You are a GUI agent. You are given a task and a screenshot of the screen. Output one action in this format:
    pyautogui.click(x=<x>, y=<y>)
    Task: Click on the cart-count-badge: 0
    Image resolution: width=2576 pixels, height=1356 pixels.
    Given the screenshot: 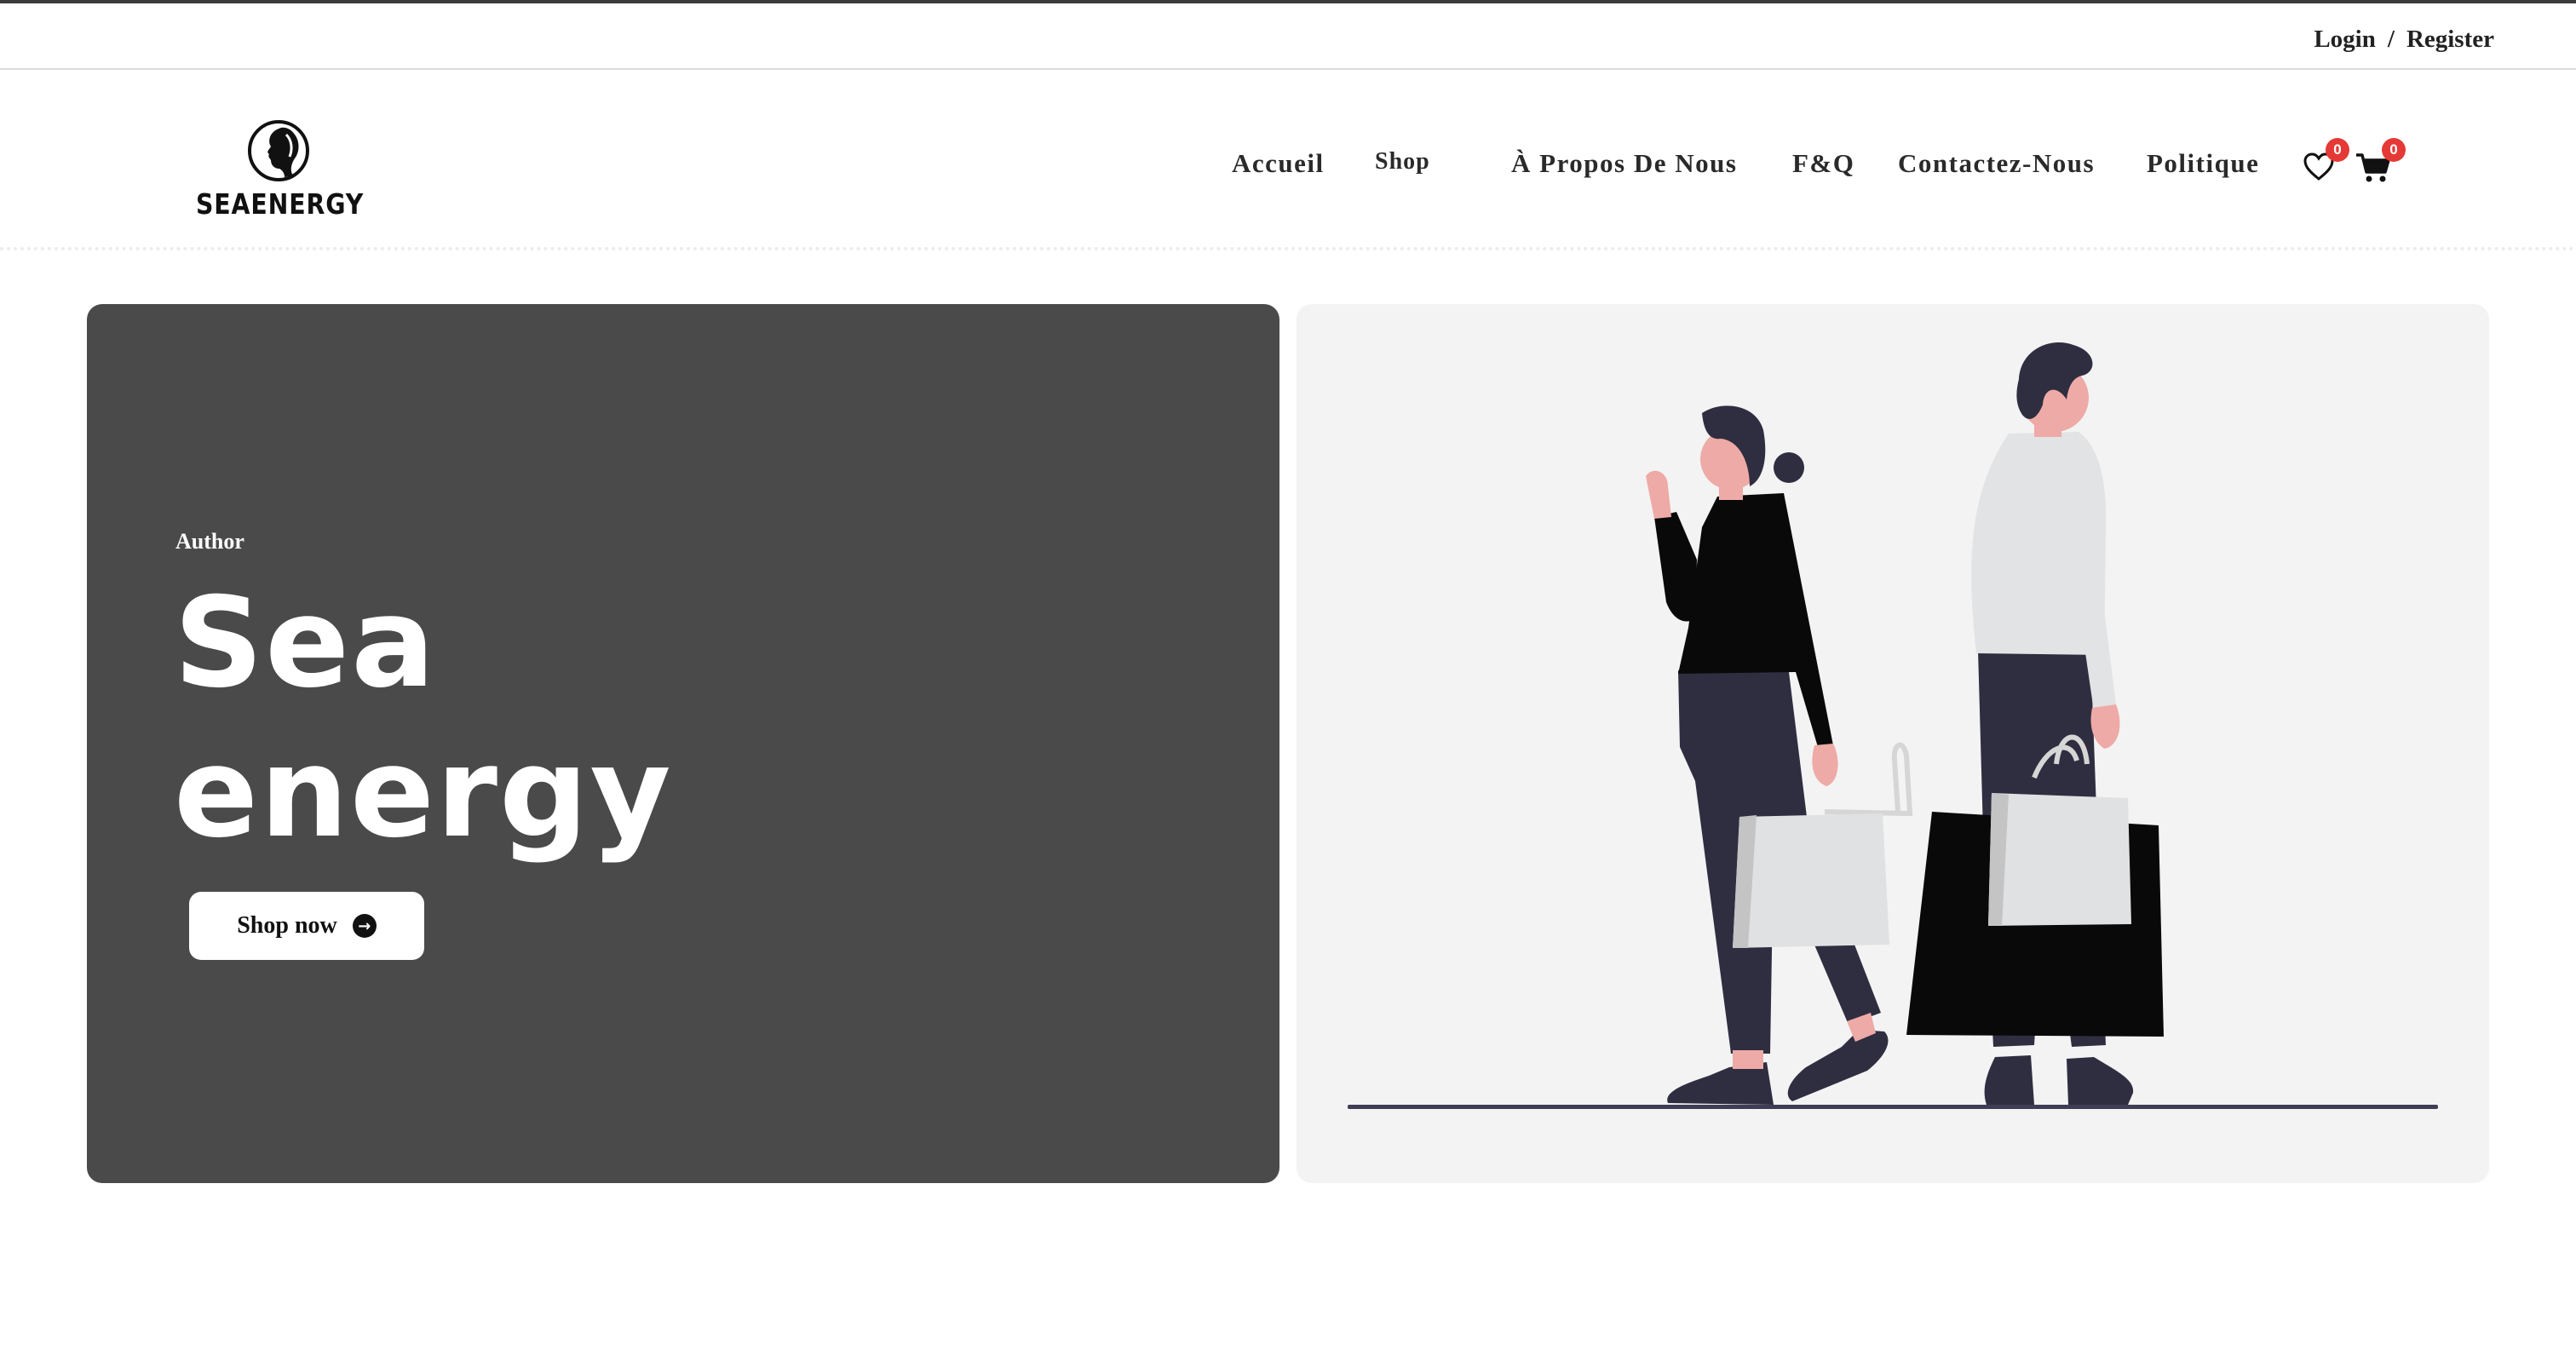 What is the action you would take?
    pyautogui.click(x=2394, y=150)
    